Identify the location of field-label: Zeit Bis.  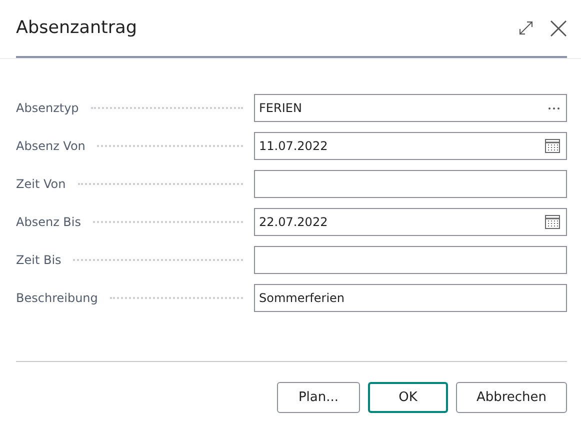
(39, 260).